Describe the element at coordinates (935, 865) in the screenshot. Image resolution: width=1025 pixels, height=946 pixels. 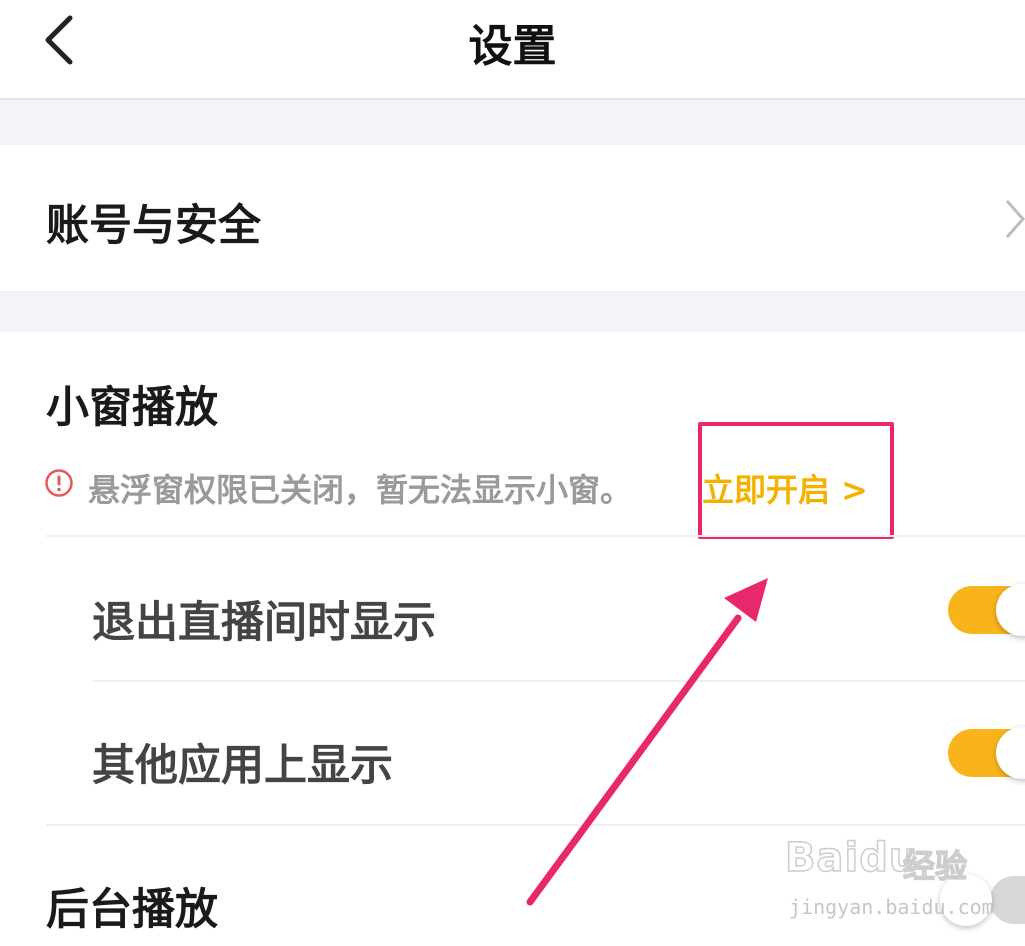
I see `watermark-cn: 经验` at that location.